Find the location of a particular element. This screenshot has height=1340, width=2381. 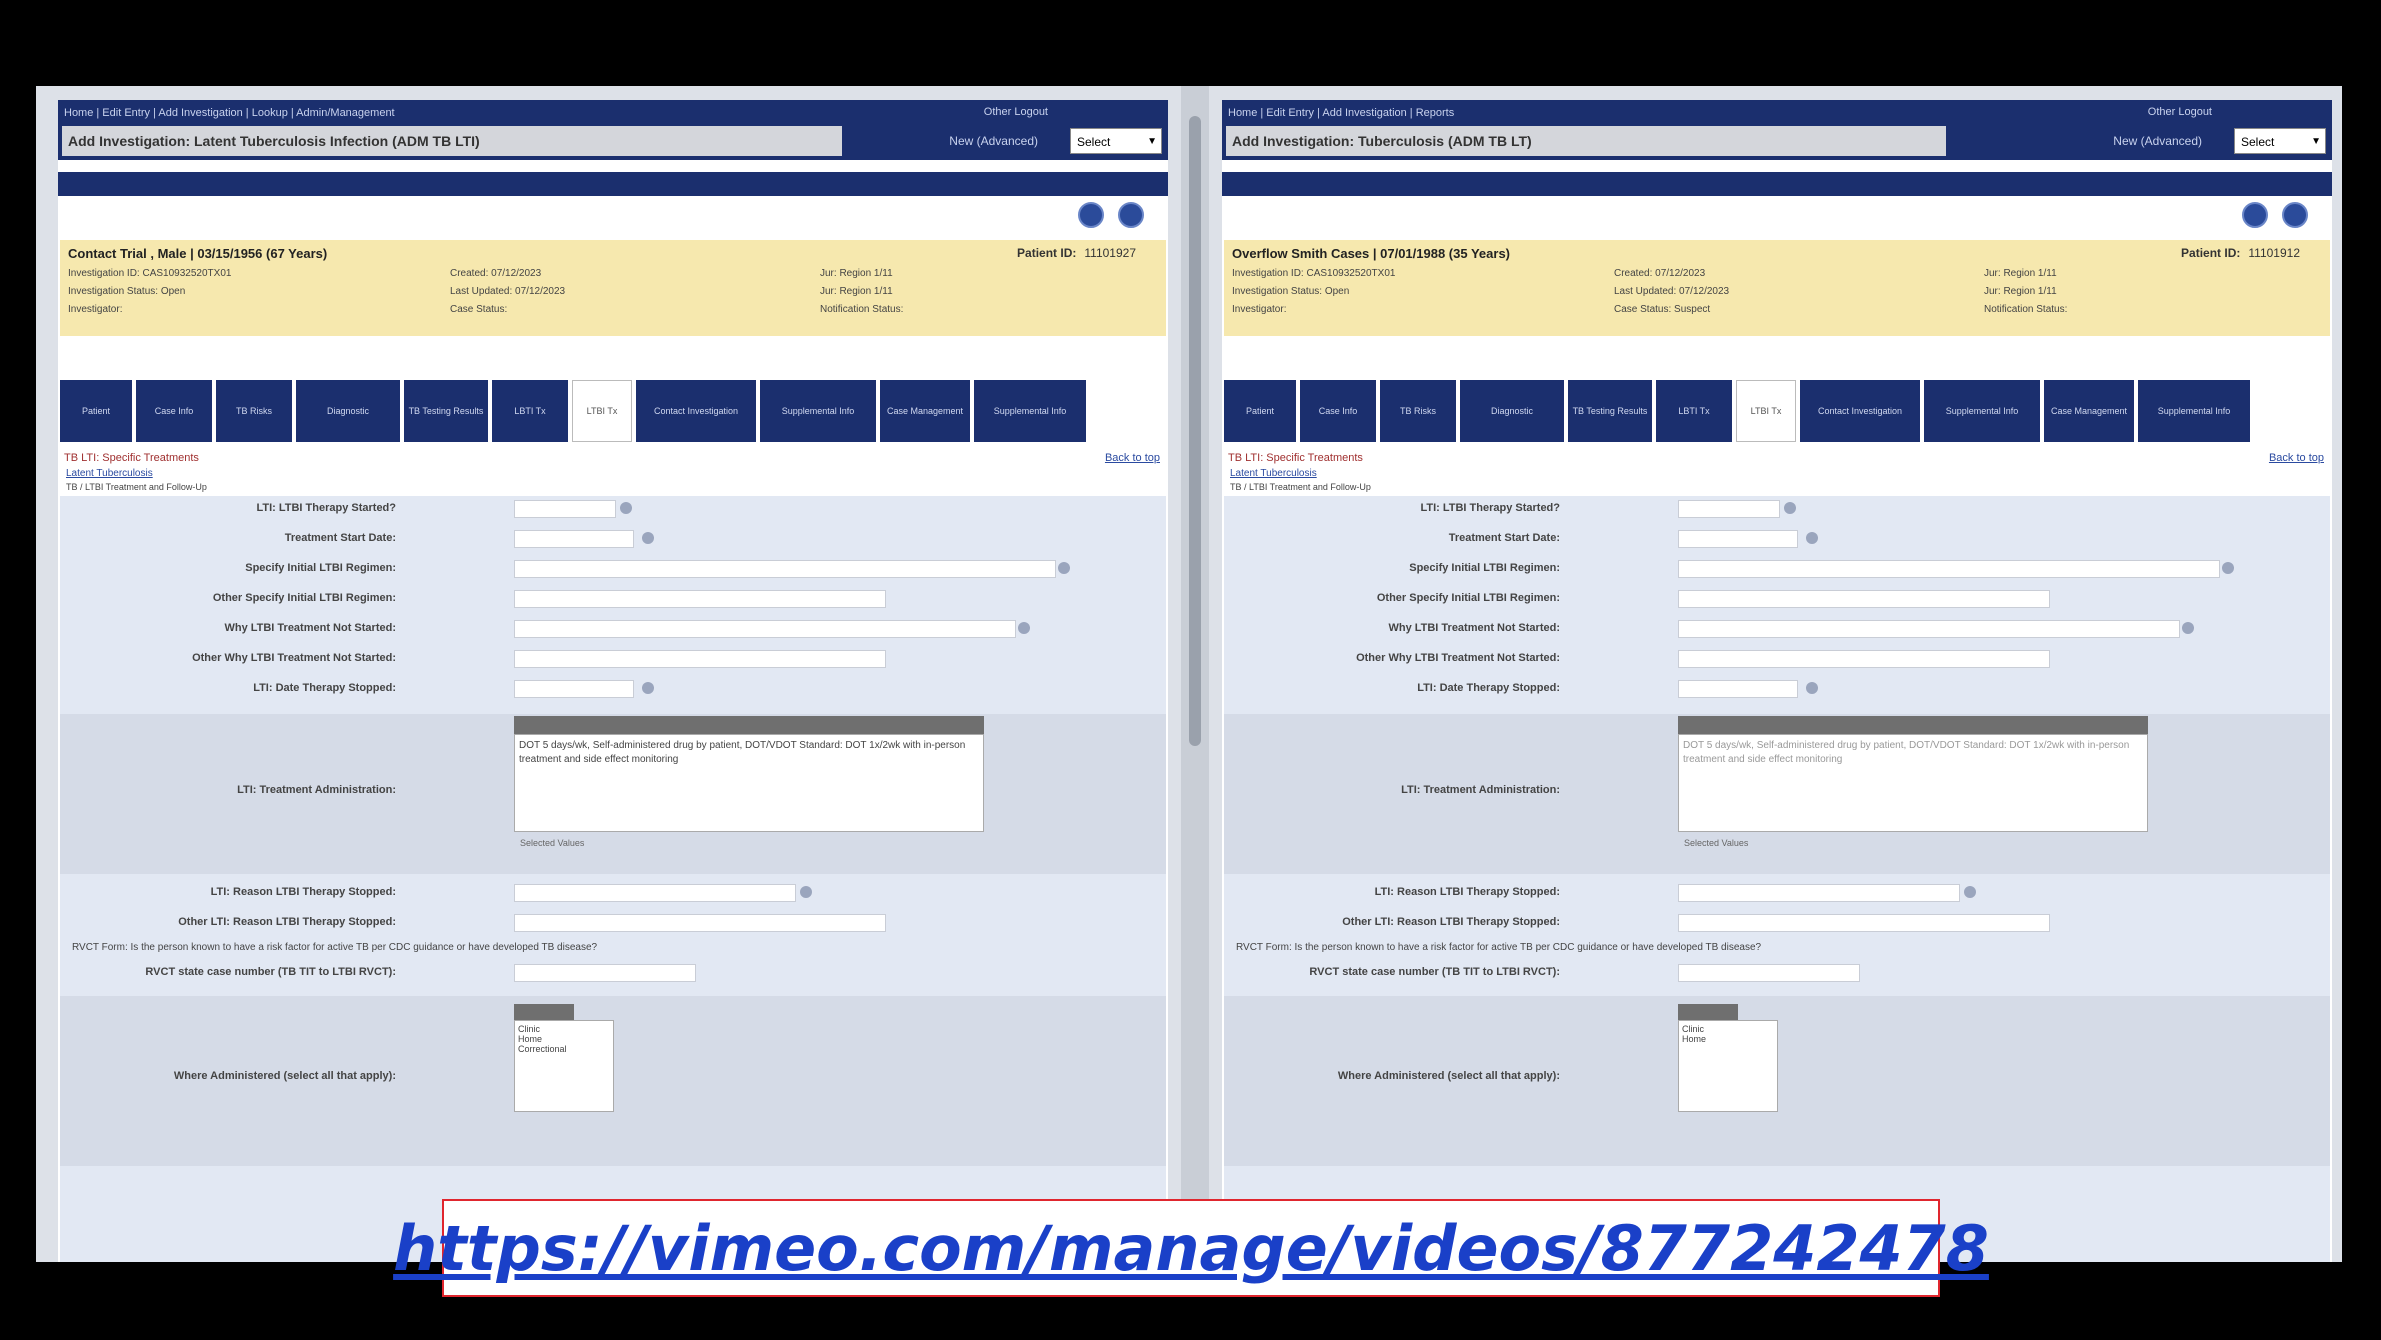

where-administered-list: Clinic Home Correctional is located at coordinates (564, 1059).